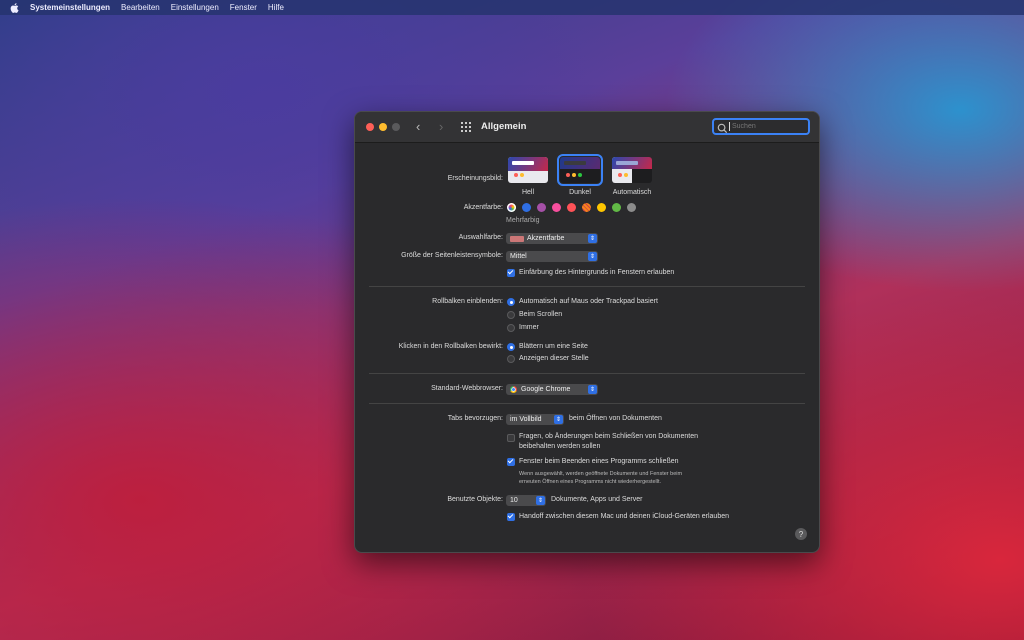 This screenshot has width=1024, height=640. I want to click on appearance-dark-thumb, so click(580, 170).